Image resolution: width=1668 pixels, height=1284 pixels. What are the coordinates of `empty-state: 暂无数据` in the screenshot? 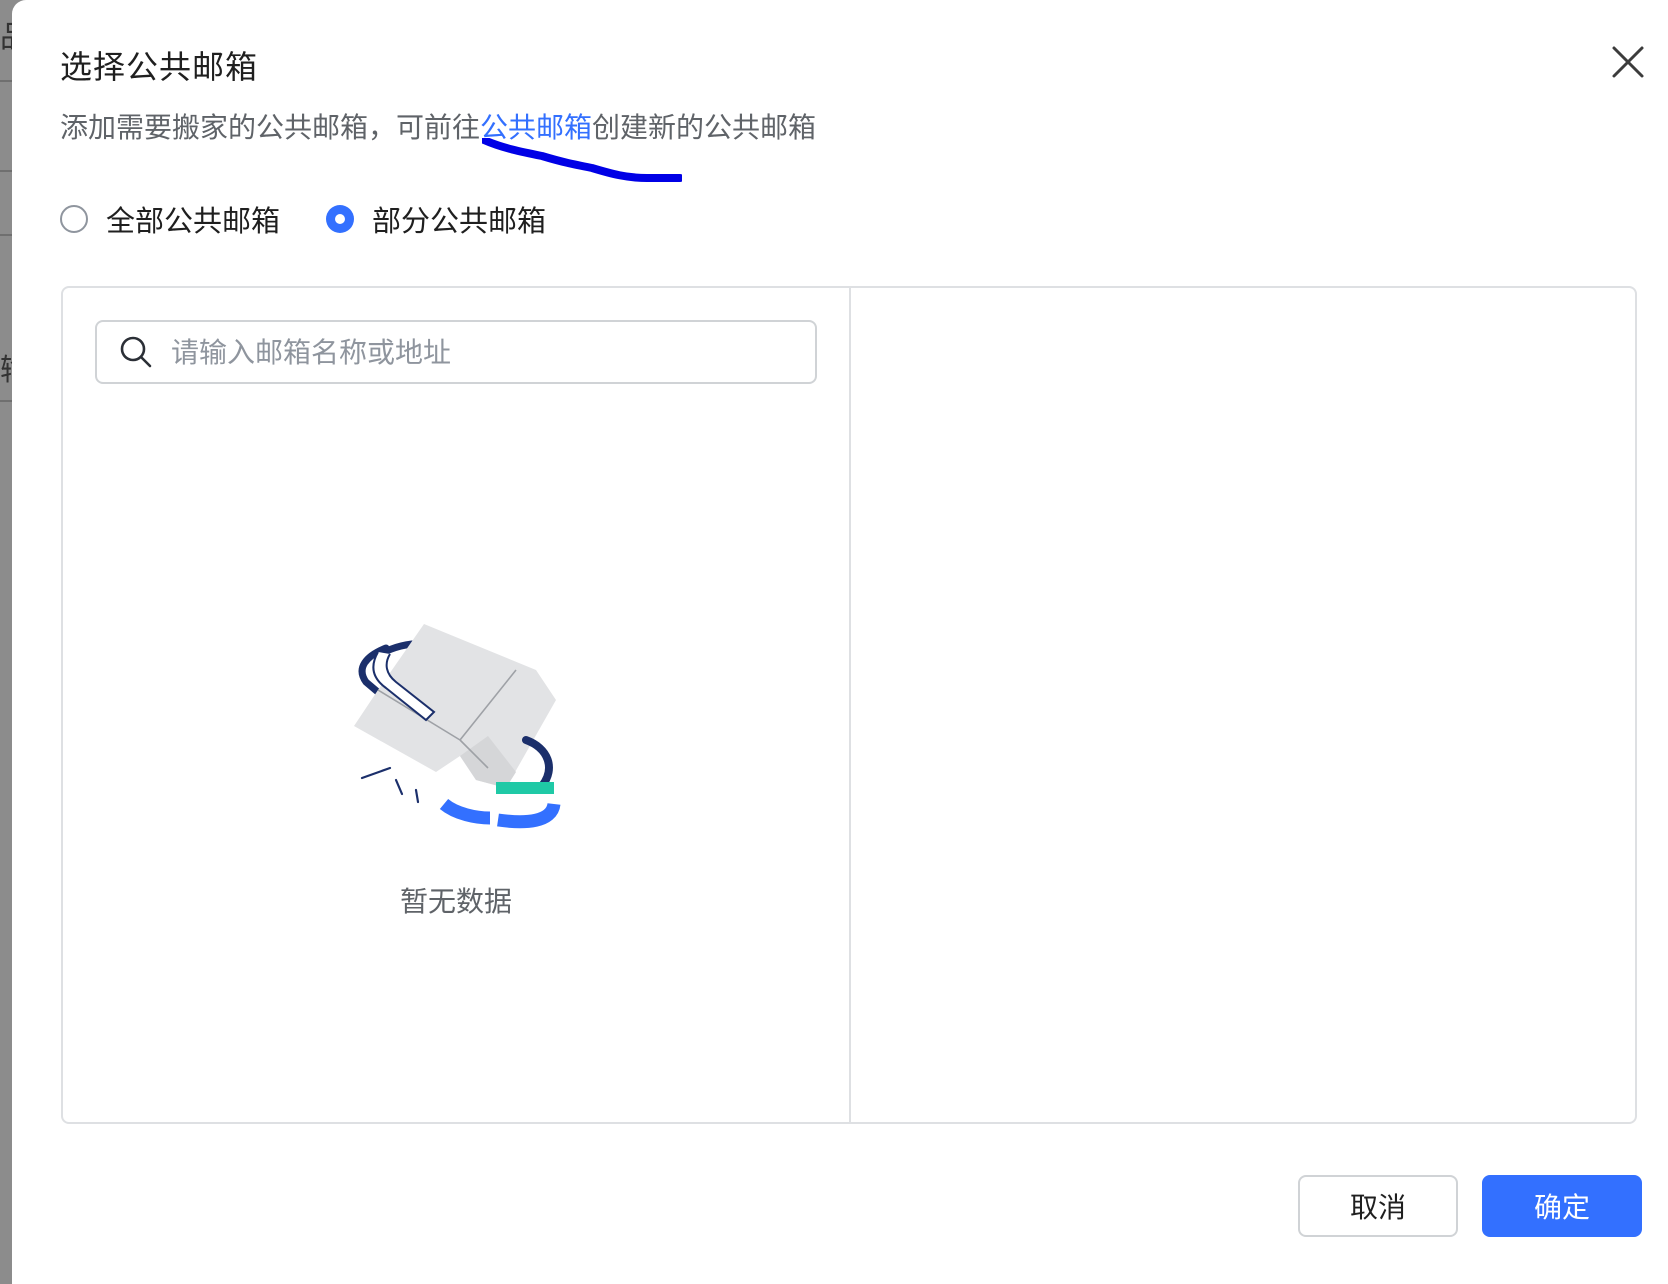 It's located at (456, 764).